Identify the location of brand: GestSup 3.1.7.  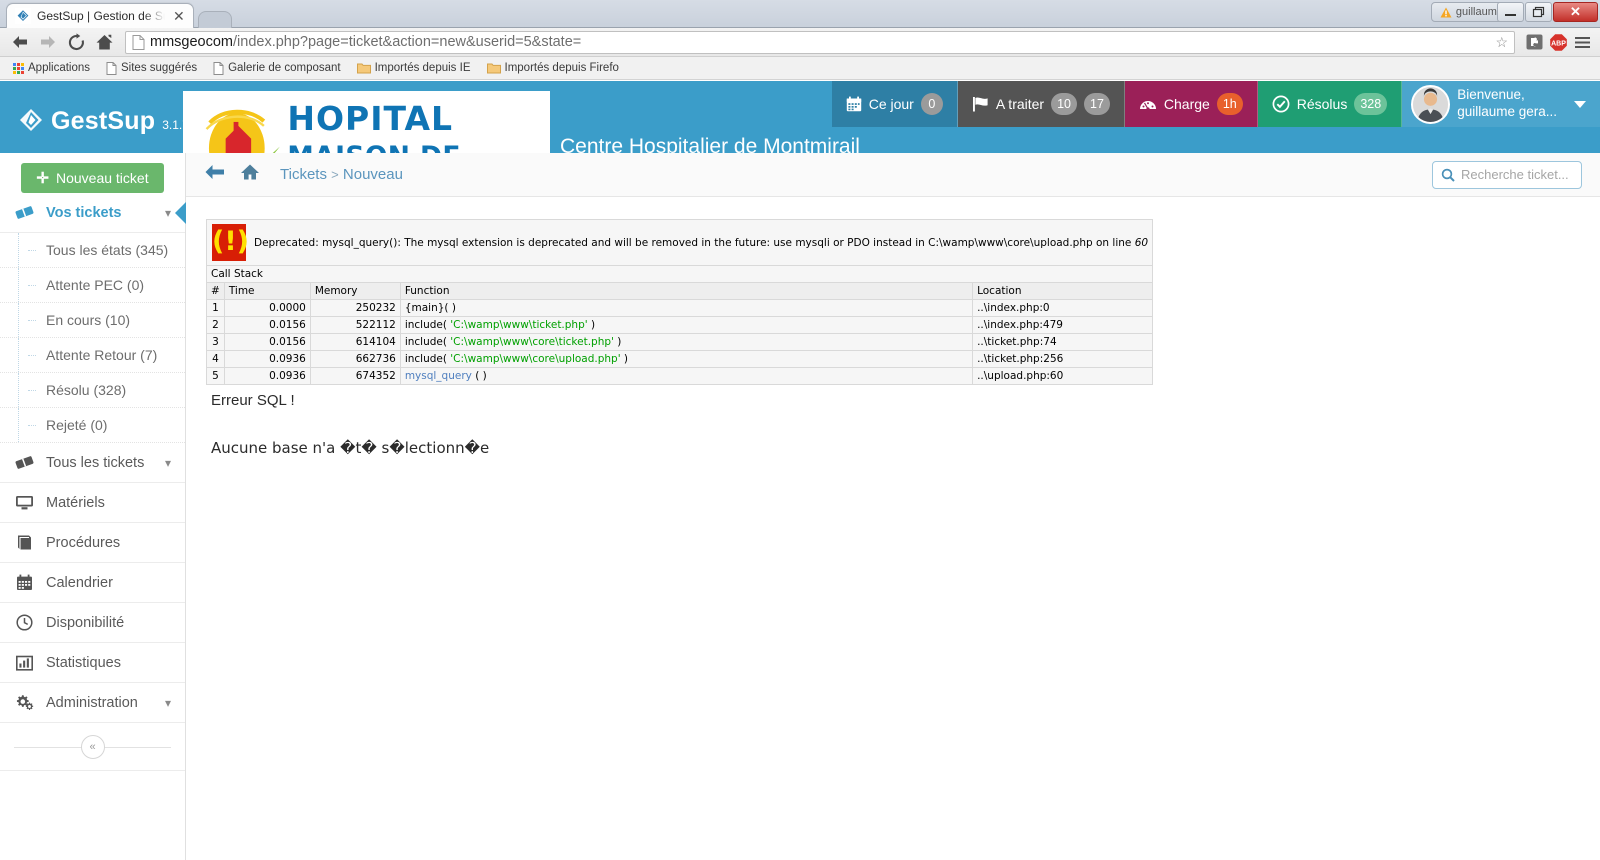
(103, 119).